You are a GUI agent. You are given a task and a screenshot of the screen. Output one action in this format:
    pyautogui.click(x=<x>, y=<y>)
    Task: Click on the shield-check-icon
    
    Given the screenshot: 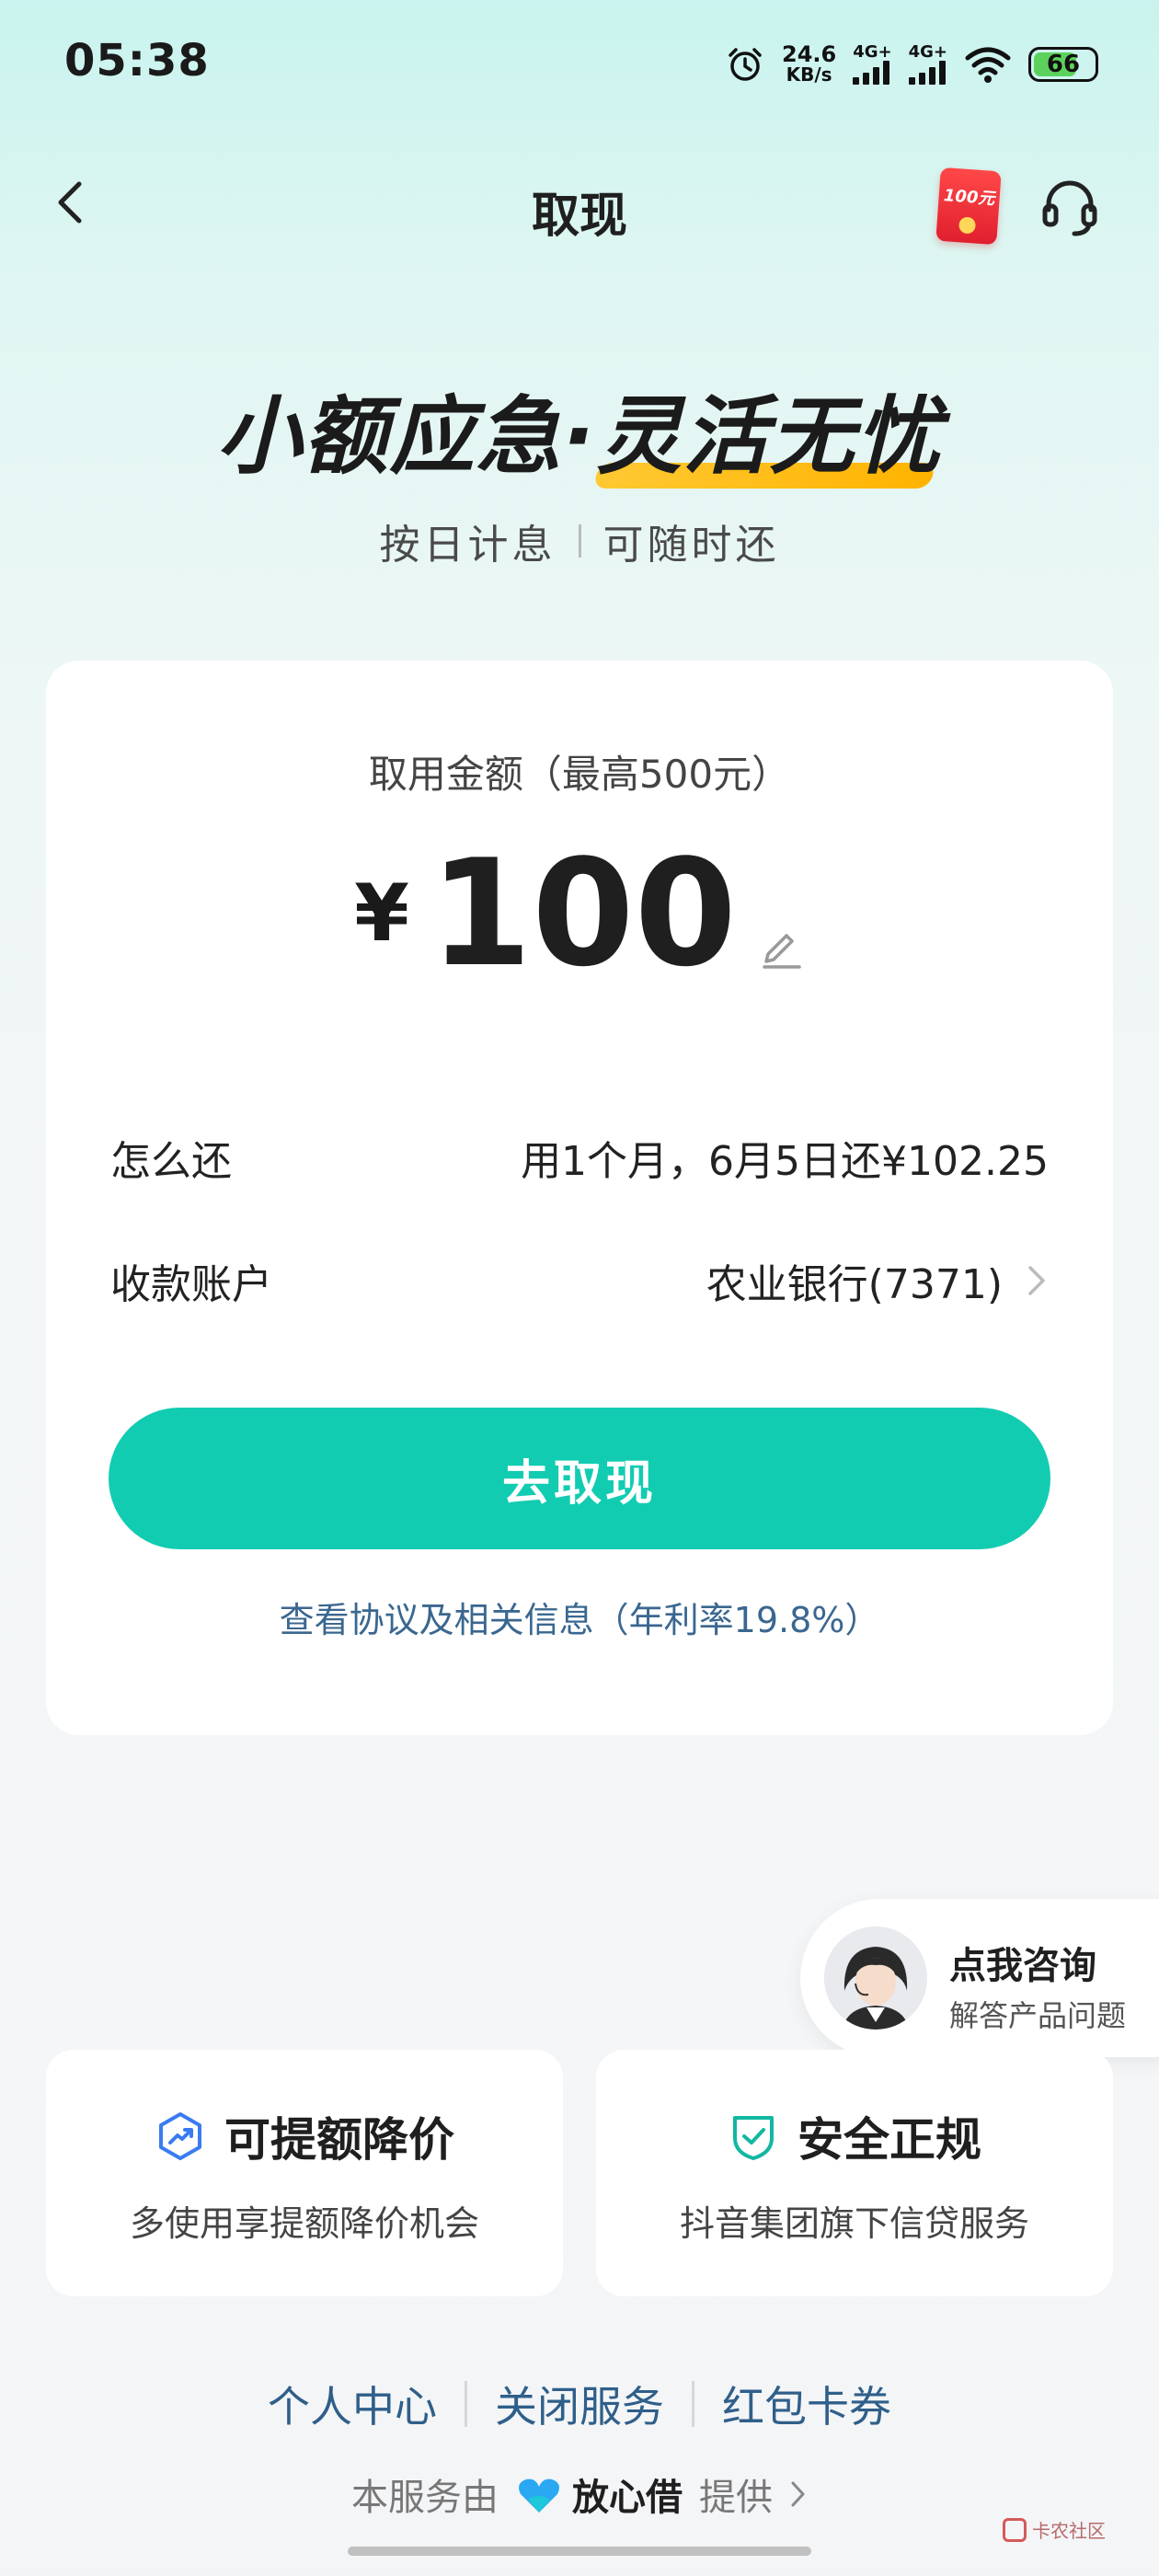 What is the action you would take?
    pyautogui.click(x=753, y=2138)
    